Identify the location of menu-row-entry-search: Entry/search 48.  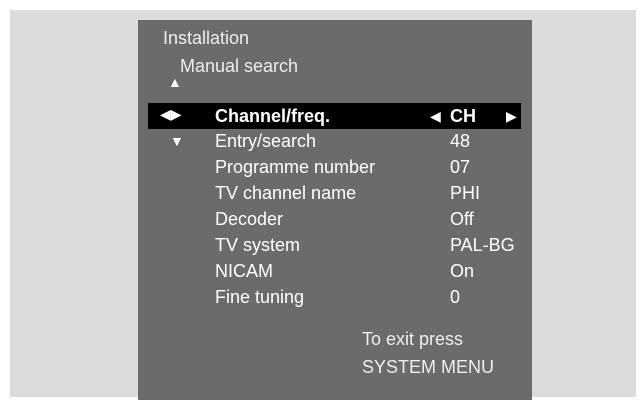
(335, 144).